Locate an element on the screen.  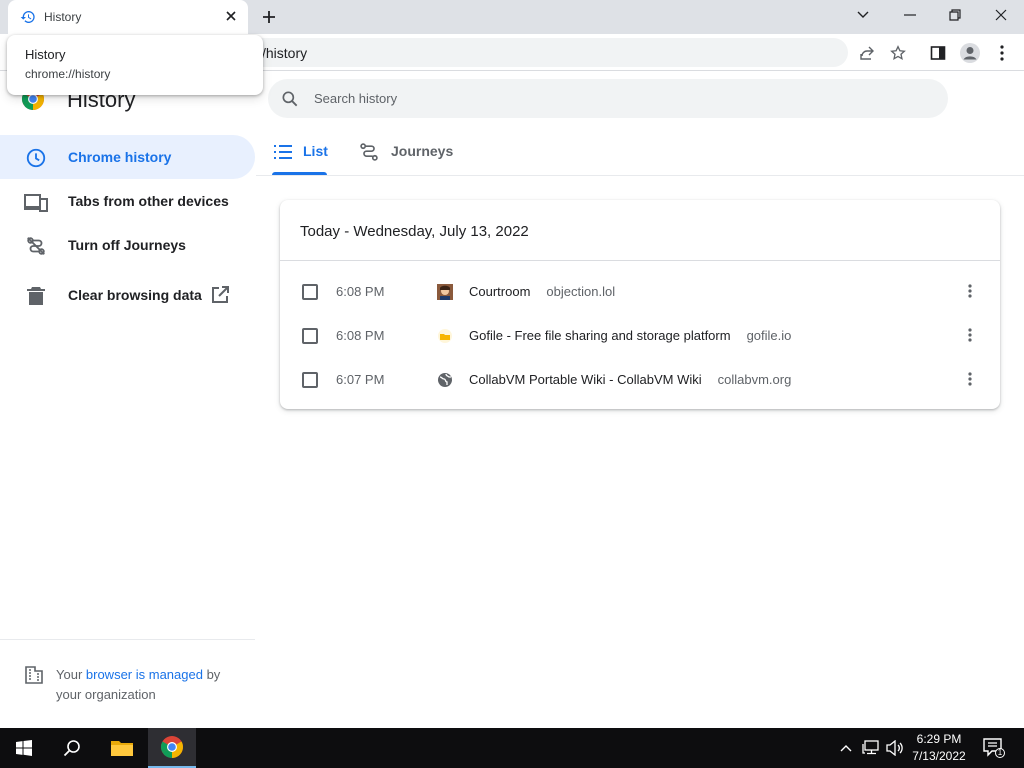
side-panel-button is located at coordinates (938, 53).